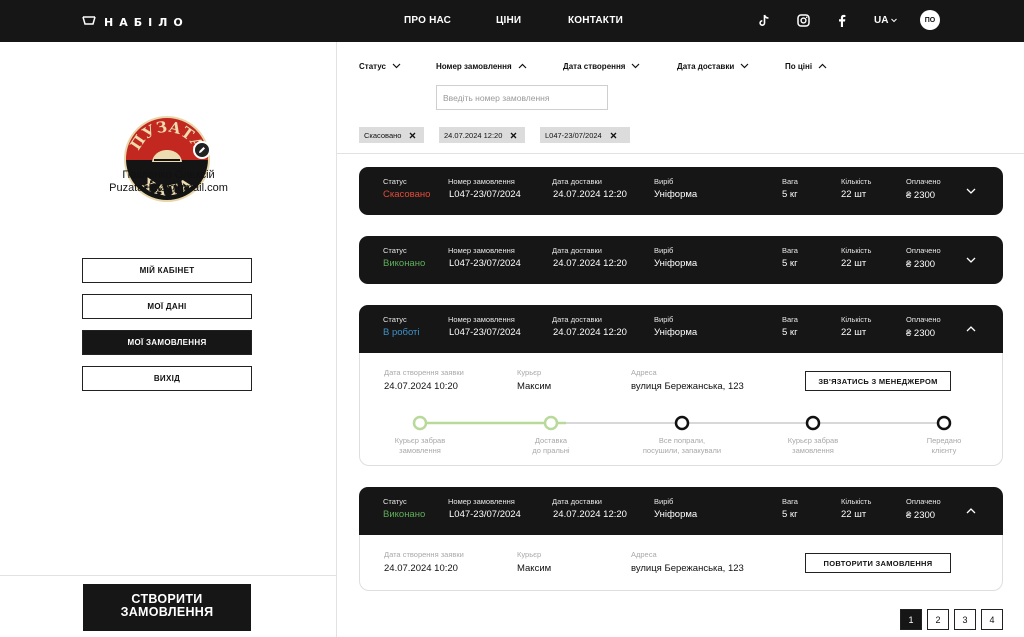  What do you see at coordinates (167, 270) in the screenshot?
I see `my-cabinet-button: МІЙ КАБІНЕТ` at bounding box center [167, 270].